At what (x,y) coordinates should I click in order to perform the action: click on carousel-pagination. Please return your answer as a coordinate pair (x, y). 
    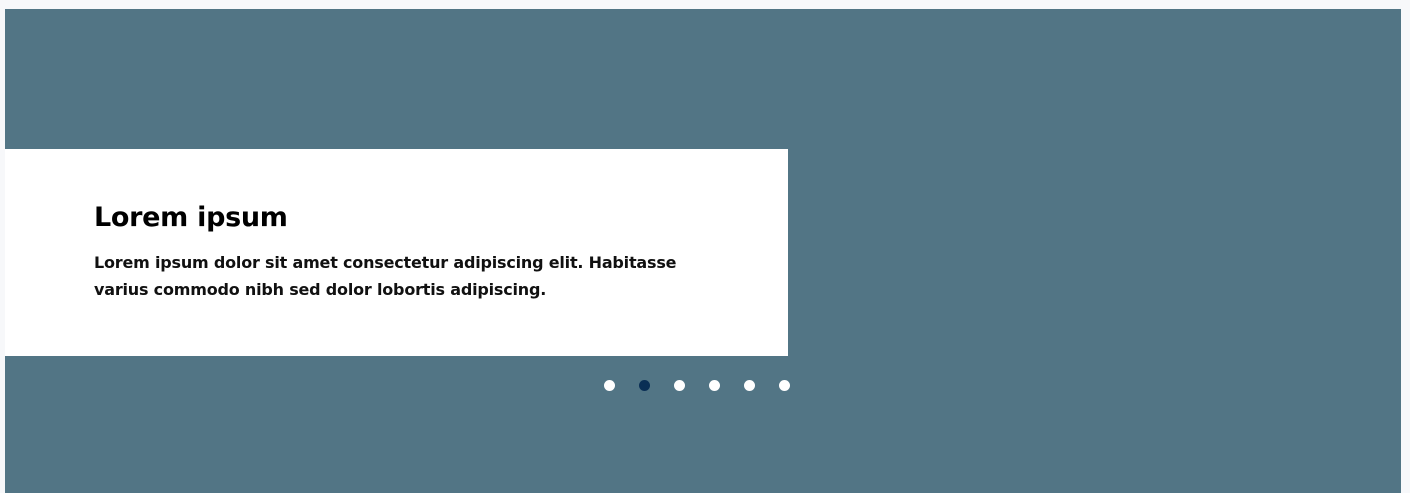
    Looking at the image, I should click on (697, 385).